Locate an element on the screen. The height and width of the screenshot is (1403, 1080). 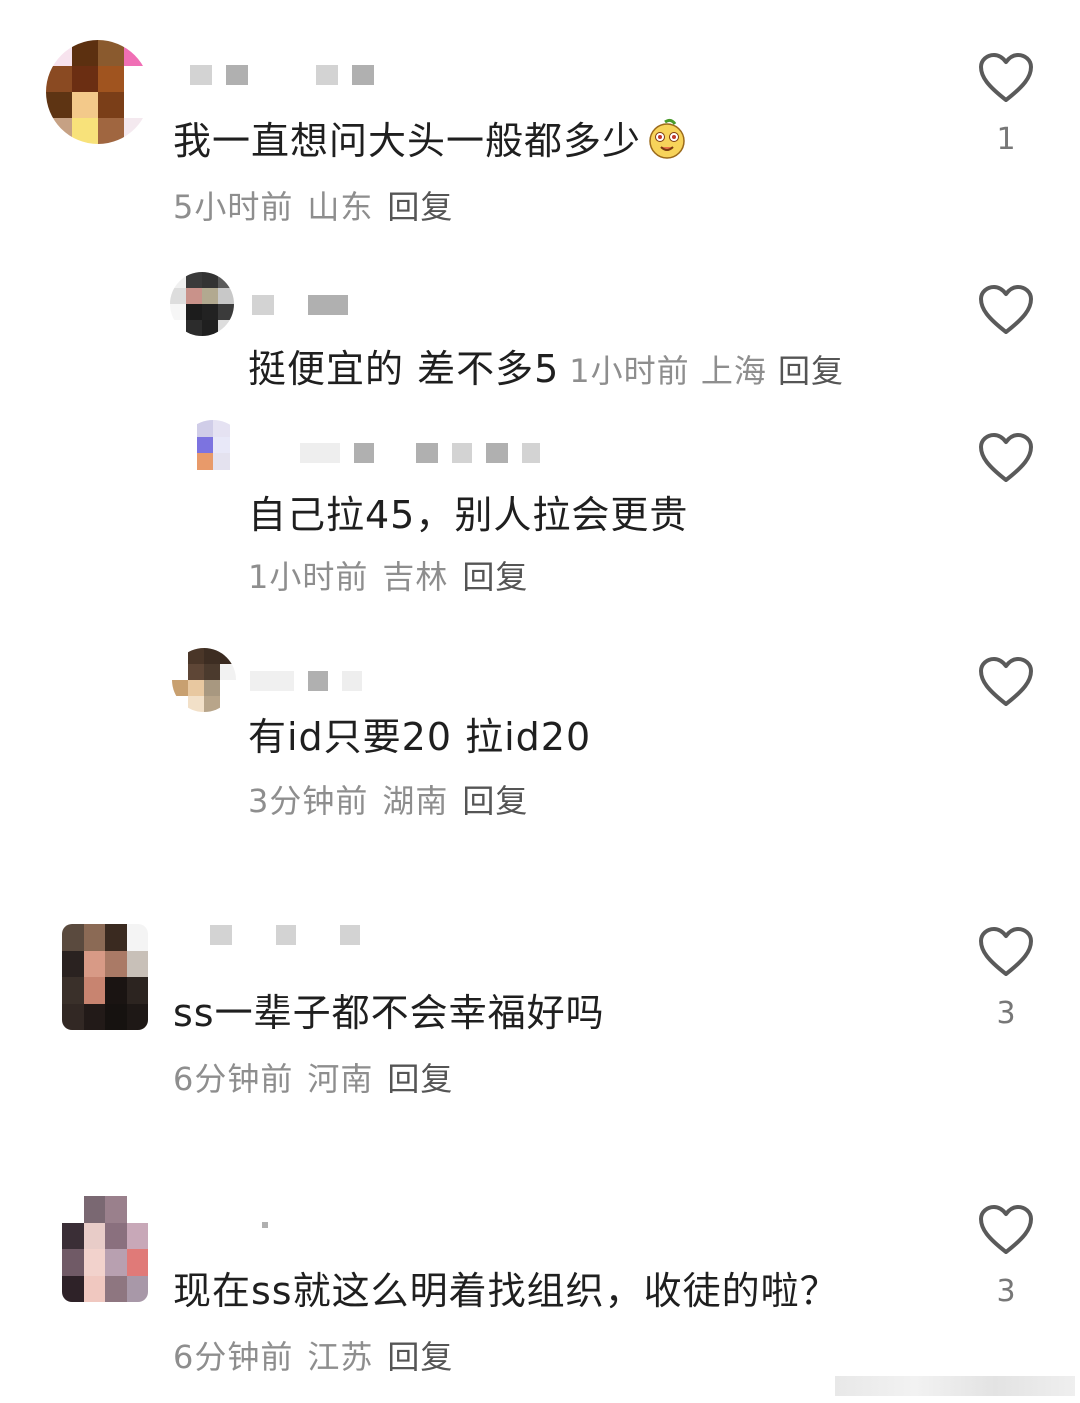
comment-meta: 5小时前 山东 回复 is located at coordinates (320, 205).